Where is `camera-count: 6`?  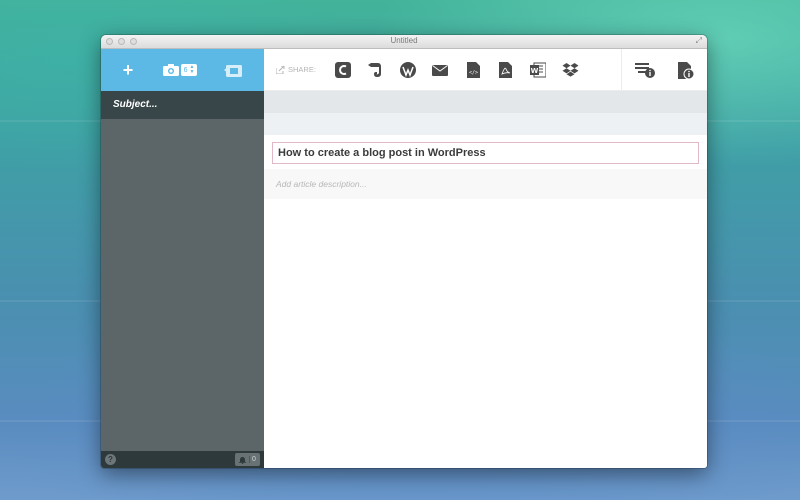
camera-count: 6 is located at coordinates (185, 70).